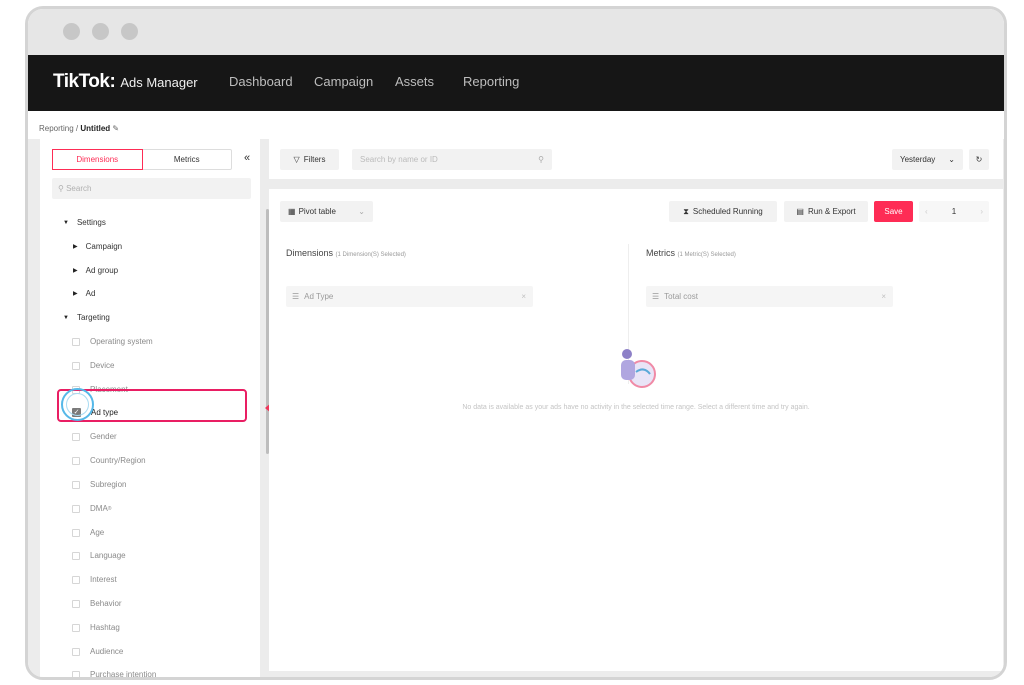 This screenshot has width=1024, height=685. Describe the element at coordinates (831, 211) in the screenshot. I see `run-export-label: Run & Export` at that location.